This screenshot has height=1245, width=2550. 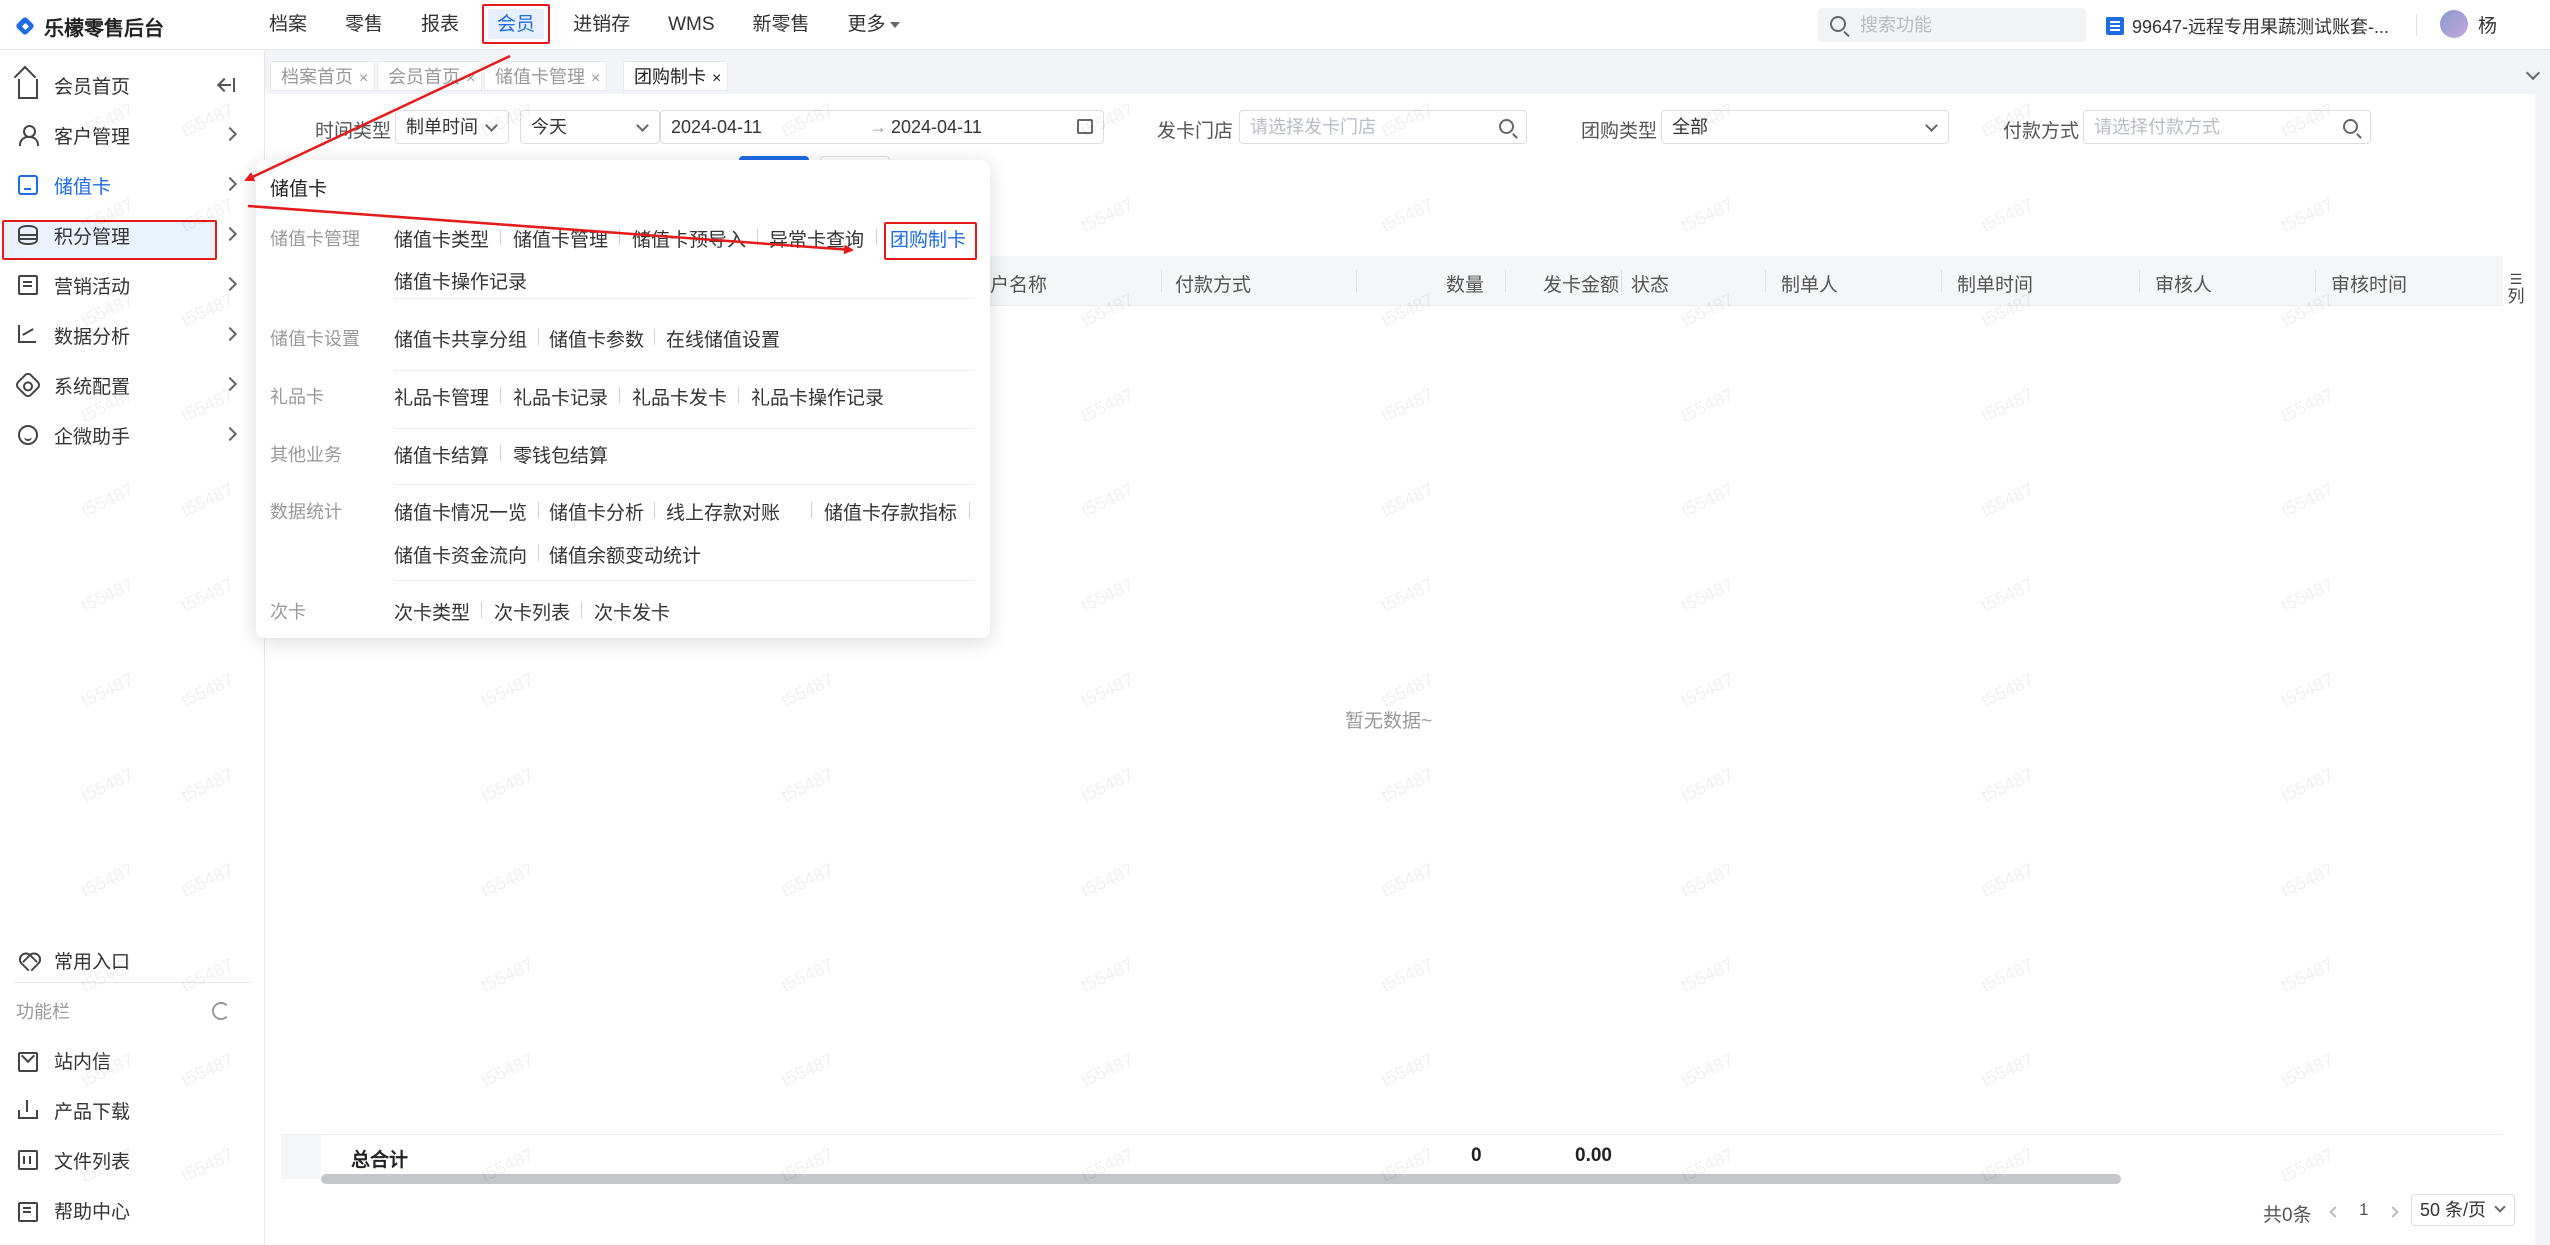 I want to click on sidebar-item-customer: 客户管理, so click(x=132, y=135).